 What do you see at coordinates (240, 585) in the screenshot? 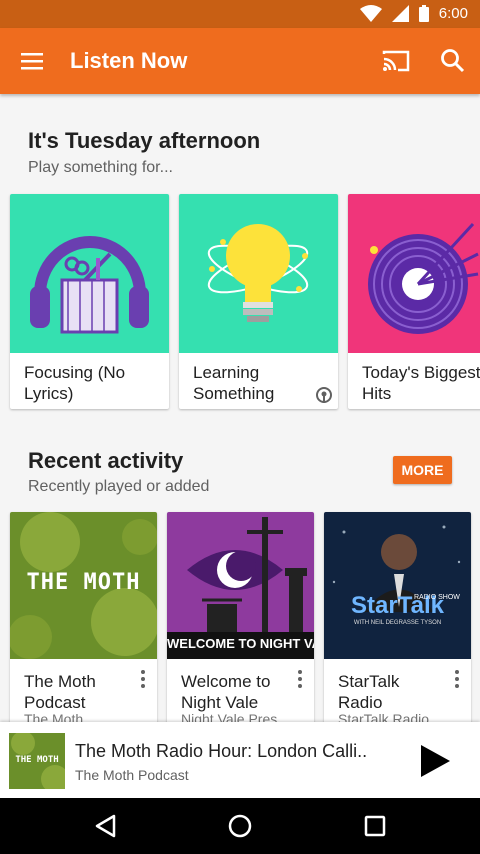
I see `card-art: WELCOME TO NIGHT VALE` at bounding box center [240, 585].